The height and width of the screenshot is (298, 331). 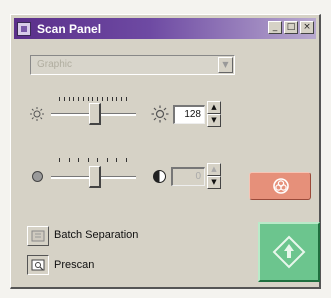 I want to click on contrast-slider-ticks, so click(x=93, y=160).